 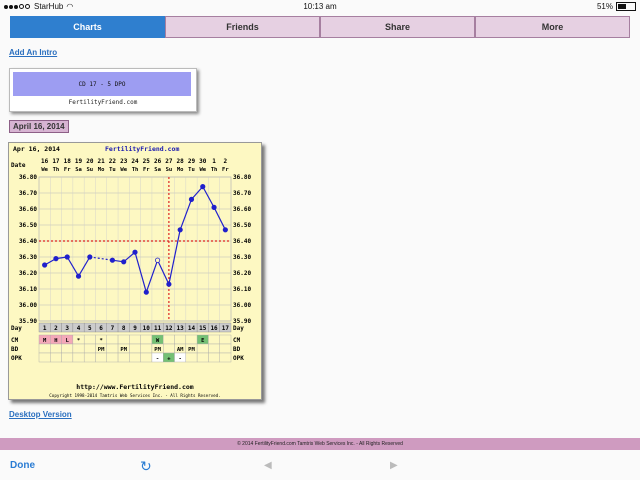 What do you see at coordinates (124, 161) in the screenshot?
I see `date-label: 23` at bounding box center [124, 161].